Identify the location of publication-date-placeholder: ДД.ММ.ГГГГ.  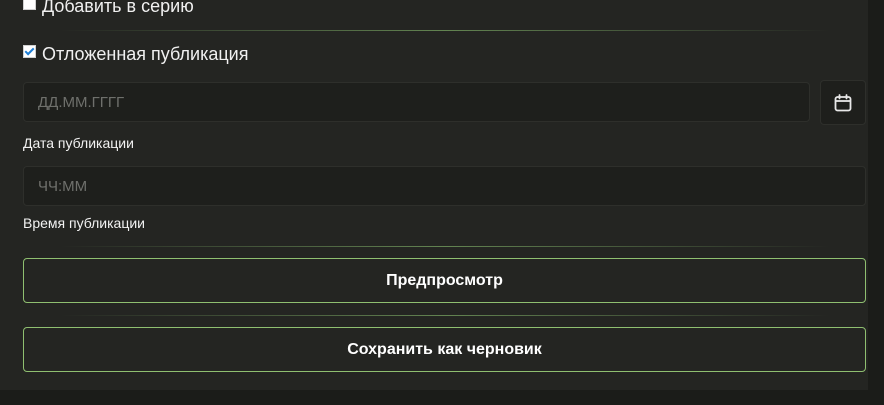
(81, 102).